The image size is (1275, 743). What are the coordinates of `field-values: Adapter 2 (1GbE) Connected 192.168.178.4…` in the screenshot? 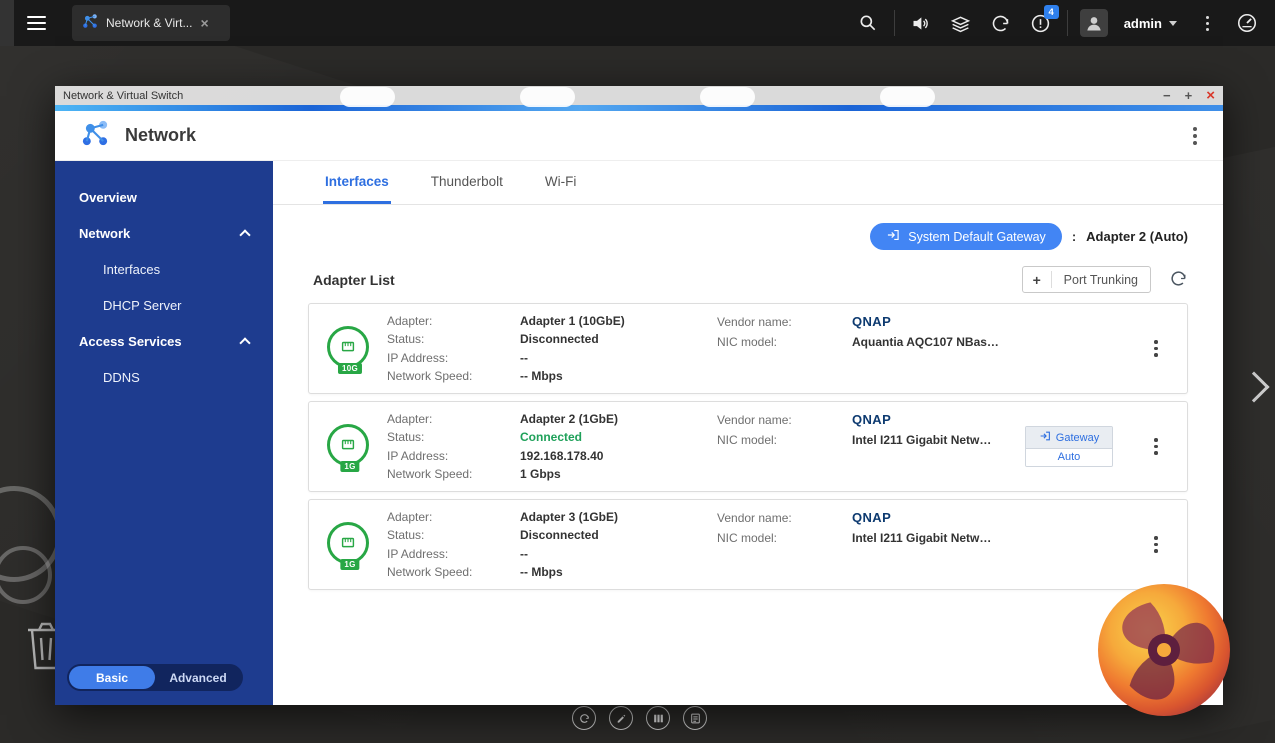 It's located at (618, 447).